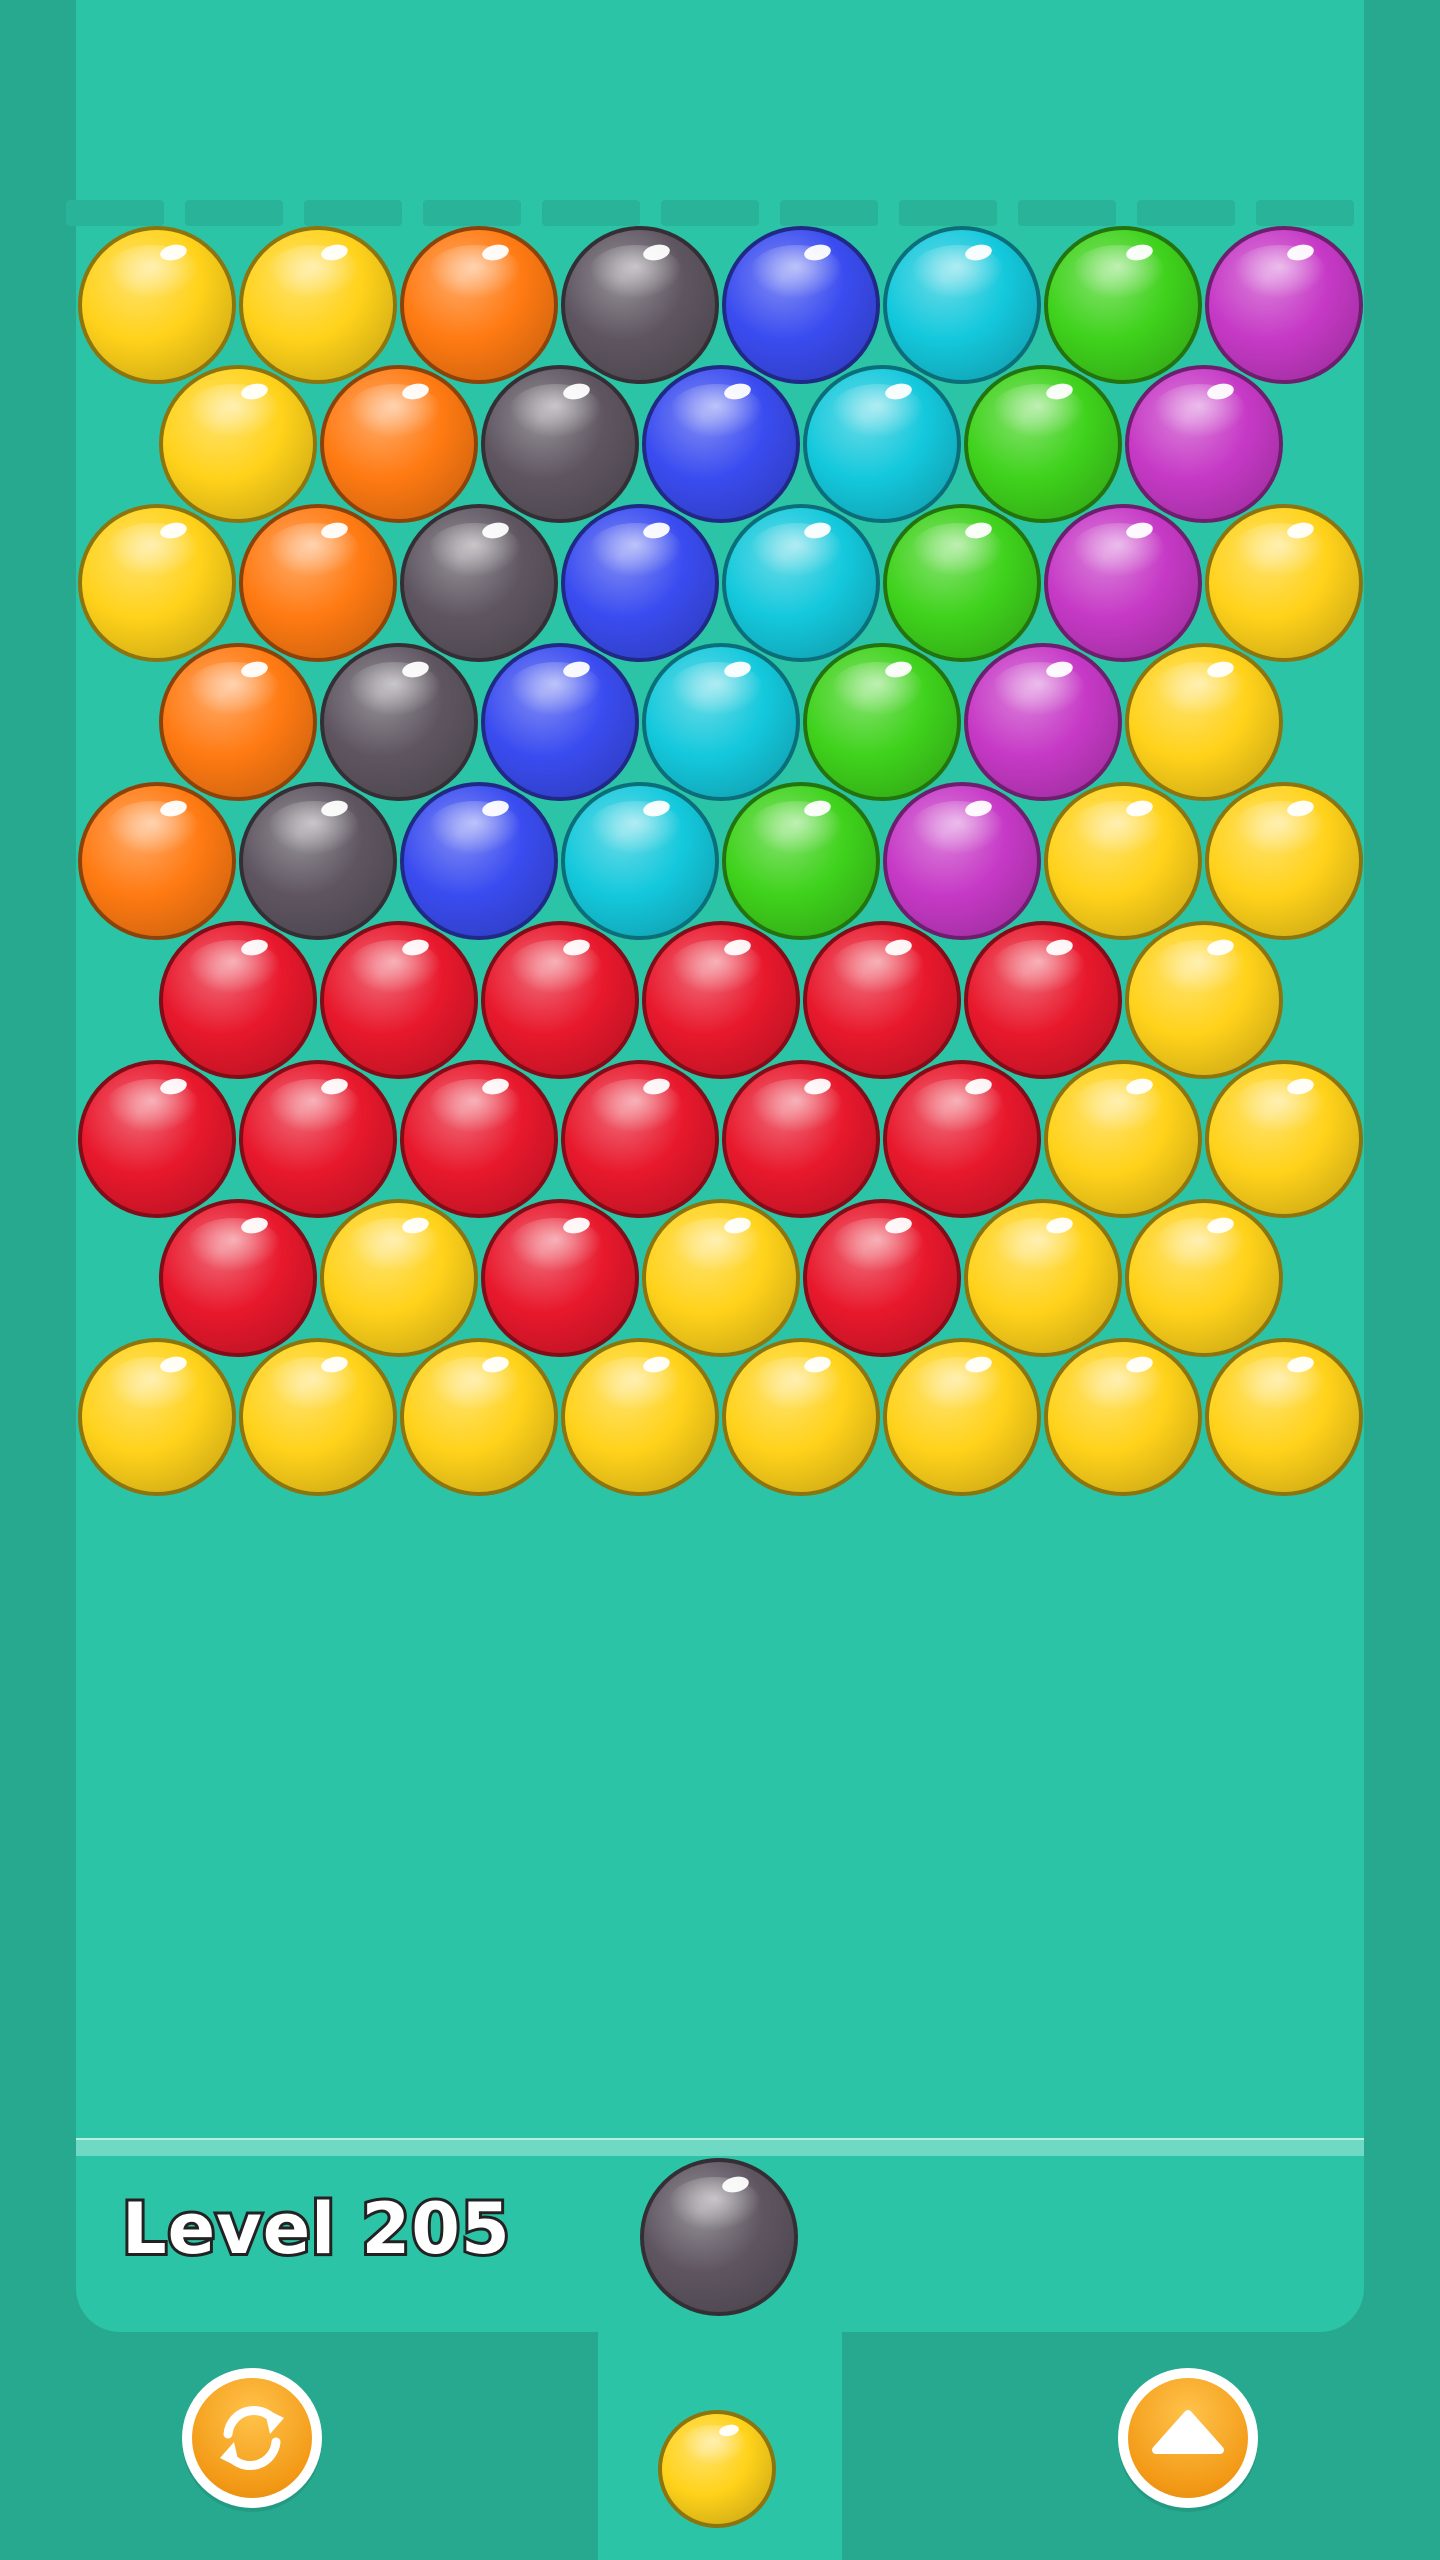 Image resolution: width=1440 pixels, height=2560 pixels. What do you see at coordinates (717, 2469) in the screenshot?
I see `next-bubble` at bounding box center [717, 2469].